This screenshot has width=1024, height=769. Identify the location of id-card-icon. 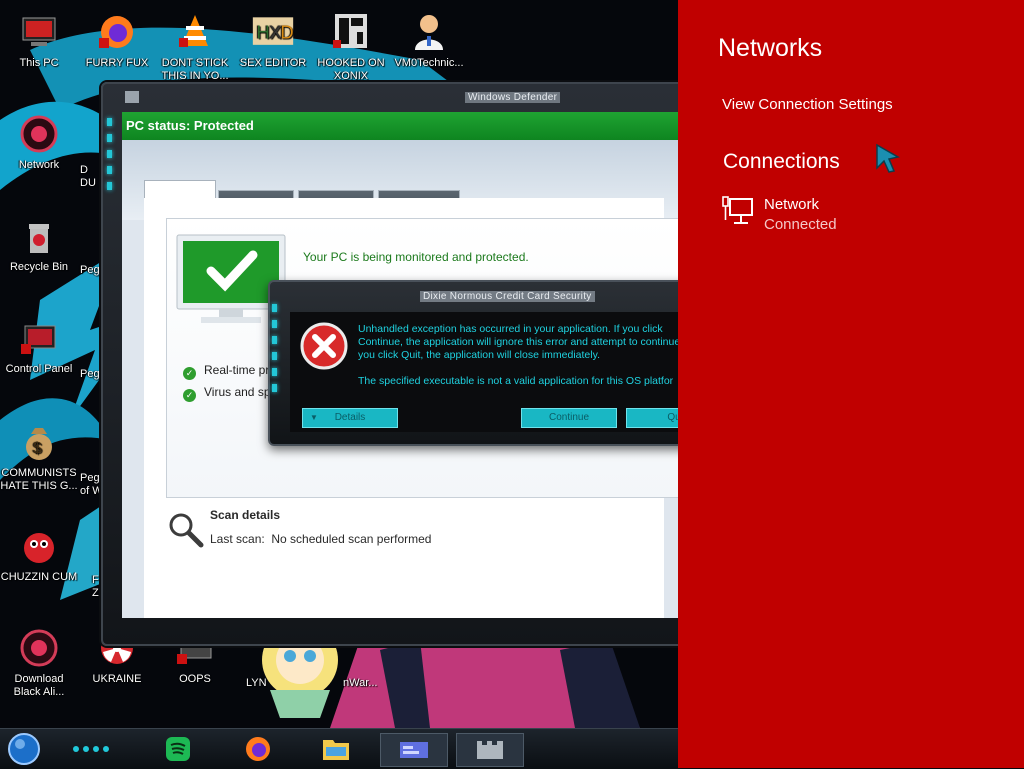
(414, 750).